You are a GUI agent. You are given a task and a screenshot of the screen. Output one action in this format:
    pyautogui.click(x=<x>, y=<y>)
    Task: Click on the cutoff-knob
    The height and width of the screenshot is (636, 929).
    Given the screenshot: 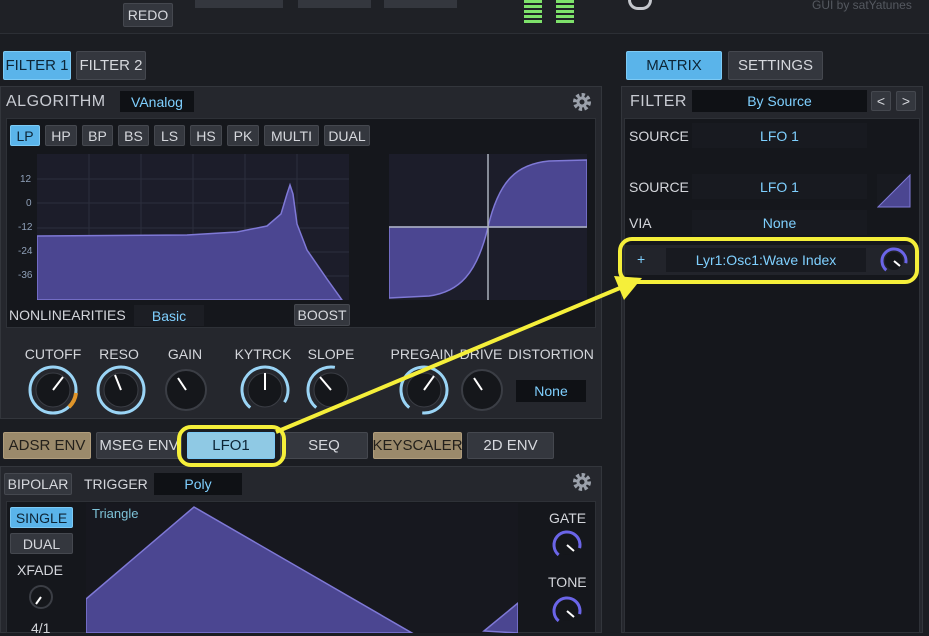 What is the action you would take?
    pyautogui.click(x=53, y=390)
    